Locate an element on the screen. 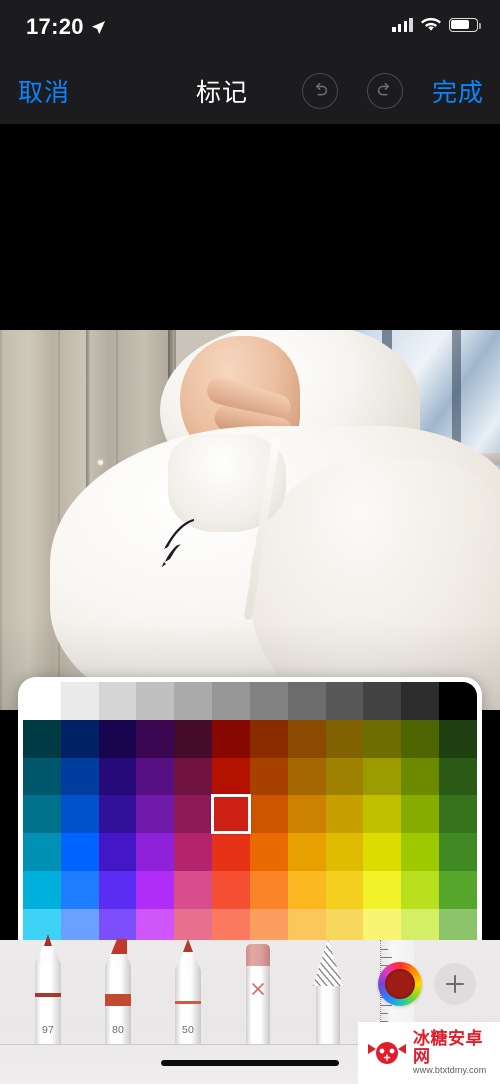  color-wheel-button is located at coordinates (400, 984).